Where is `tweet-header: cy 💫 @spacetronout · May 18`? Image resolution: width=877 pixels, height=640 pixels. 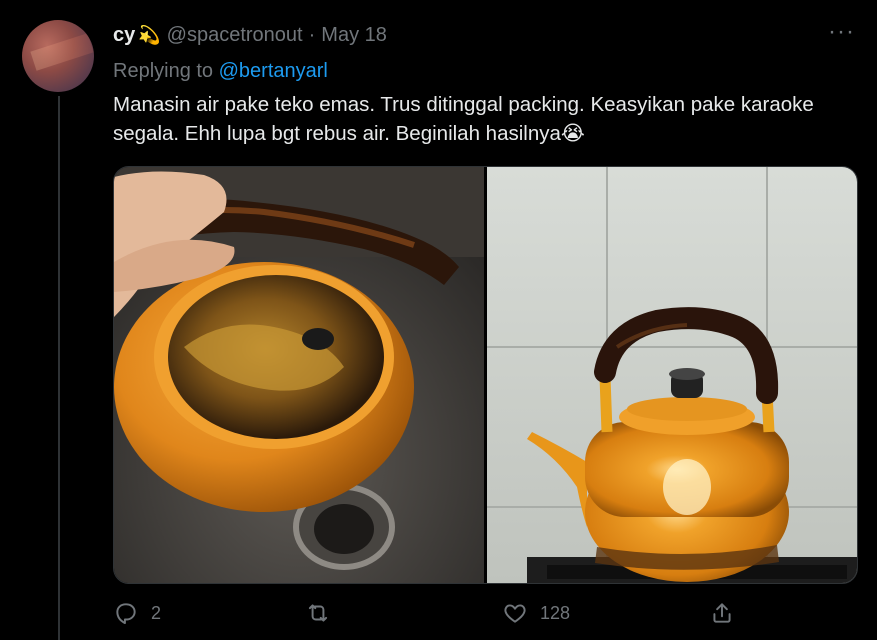
tweet-header: cy 💫 @spacetronout · May 18 is located at coordinates (250, 35).